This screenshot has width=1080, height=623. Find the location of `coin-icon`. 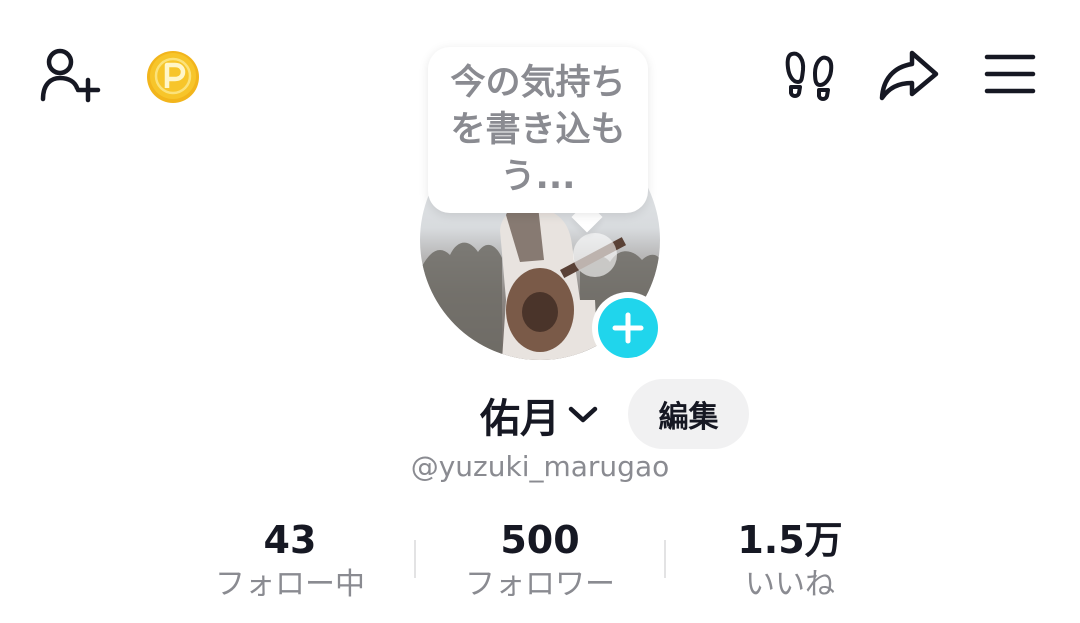

coin-icon is located at coordinates (173, 77).